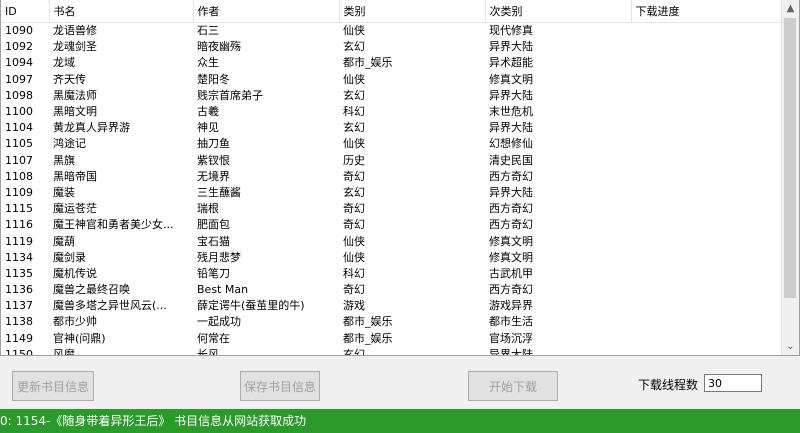  What do you see at coordinates (391, 274) in the screenshot?
I see `table-row: 1135 魔机传说 铅笔刀 科幻 古武机甲` at bounding box center [391, 274].